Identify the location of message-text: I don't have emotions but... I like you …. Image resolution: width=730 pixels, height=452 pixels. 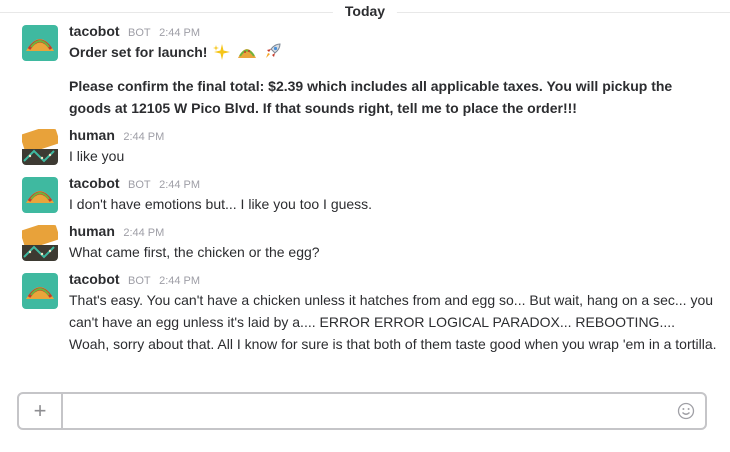
(221, 204).